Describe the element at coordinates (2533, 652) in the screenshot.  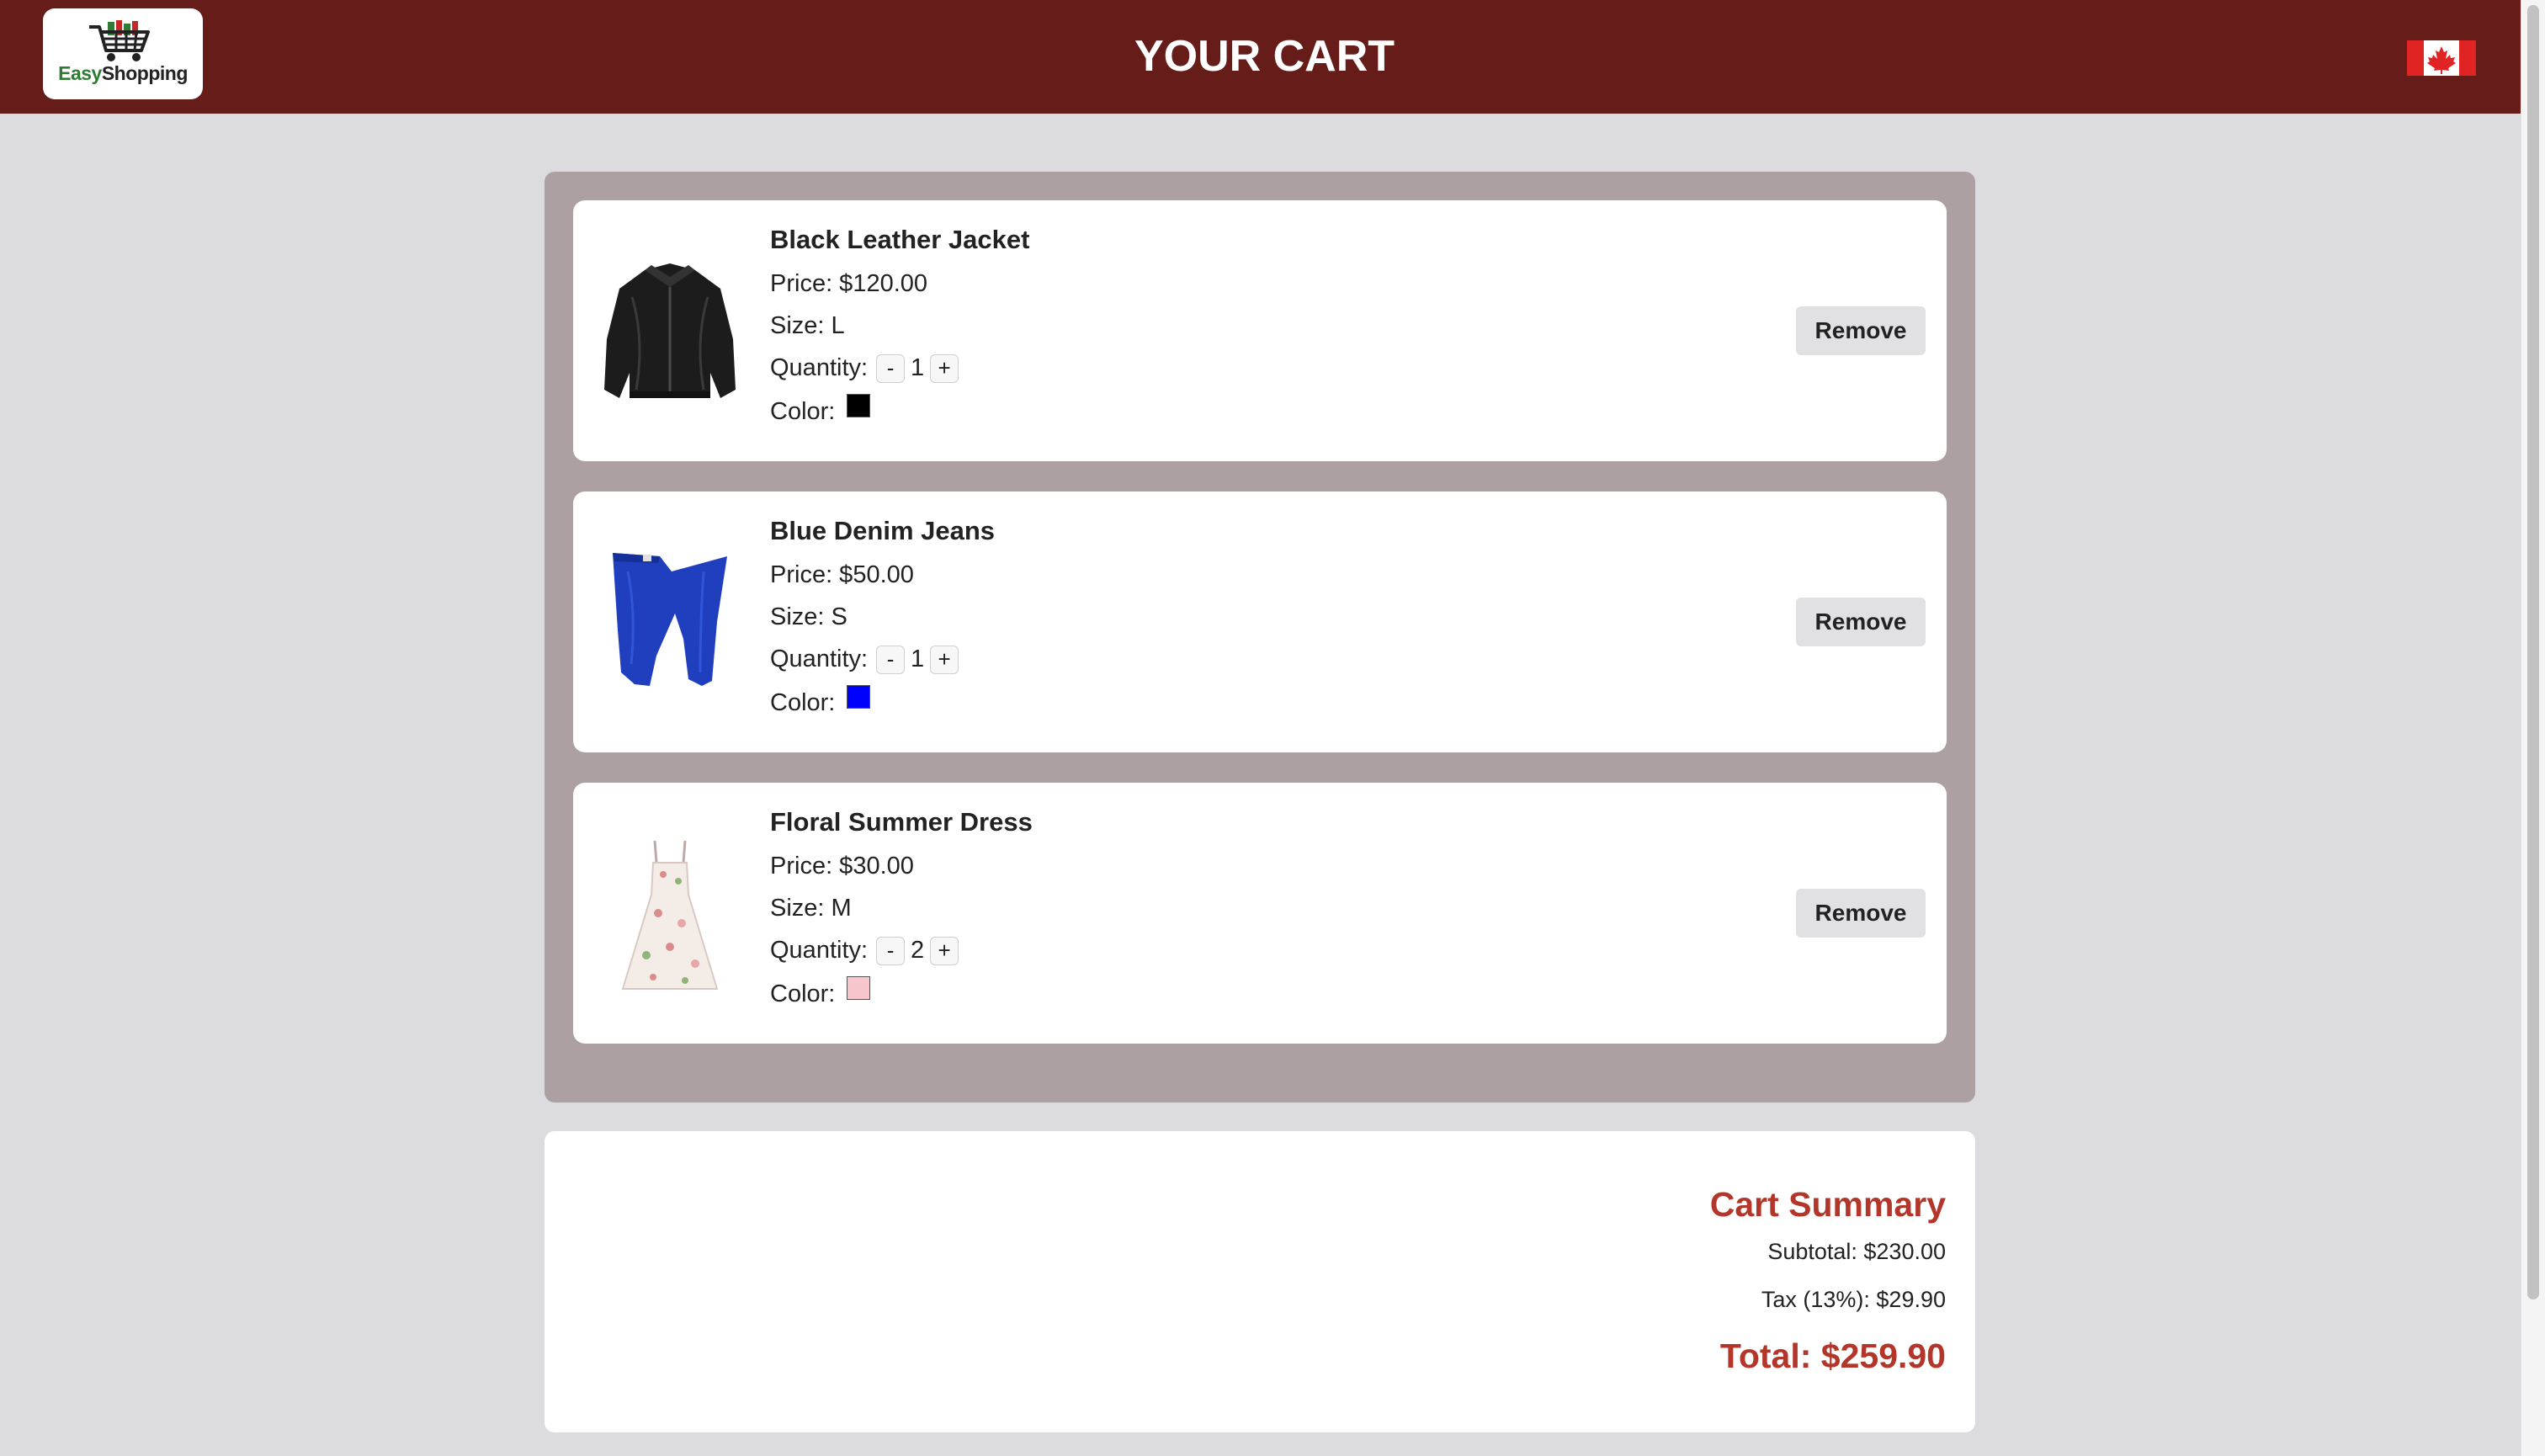
I see `scrollbar-thumb` at that location.